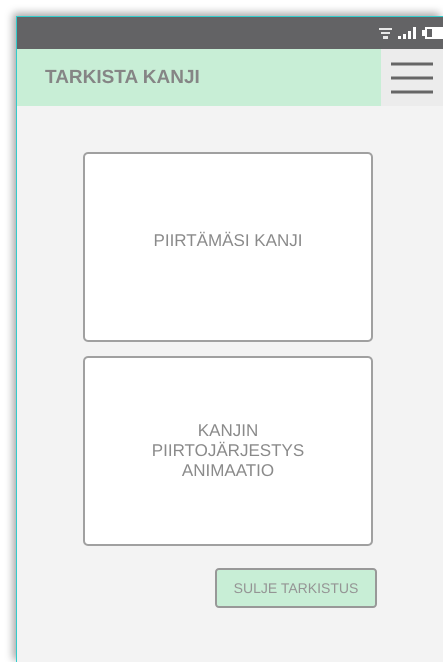  Describe the element at coordinates (122, 77) in the screenshot. I see `app-title: TARKISTA KANJI` at that location.